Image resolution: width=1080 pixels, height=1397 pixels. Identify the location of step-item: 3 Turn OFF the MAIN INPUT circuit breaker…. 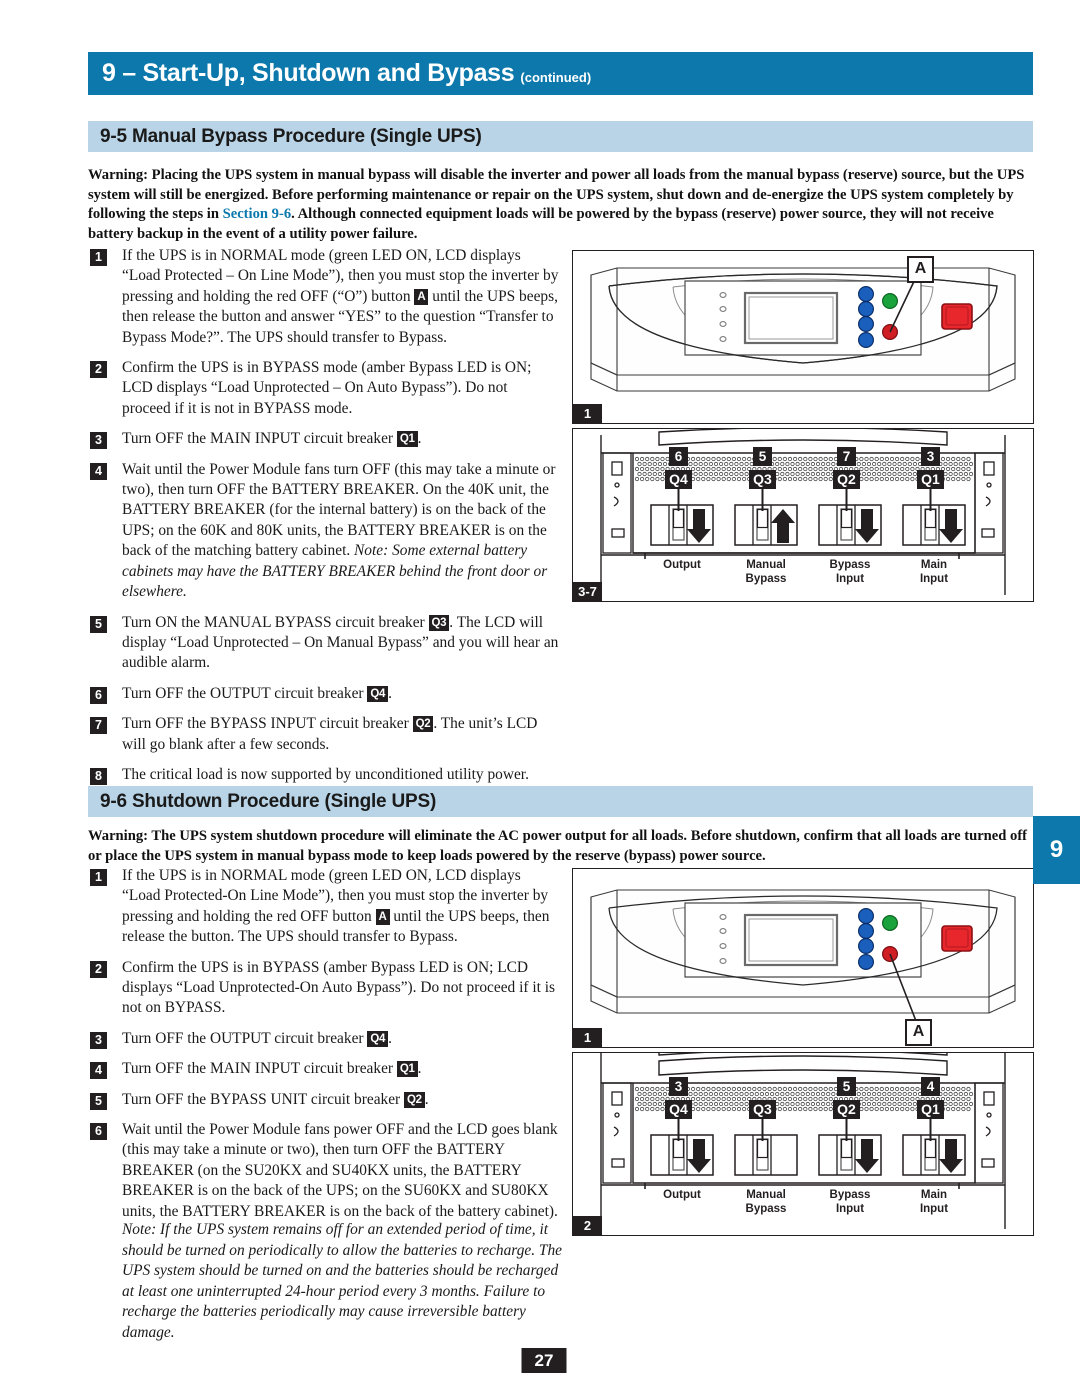
(325, 439).